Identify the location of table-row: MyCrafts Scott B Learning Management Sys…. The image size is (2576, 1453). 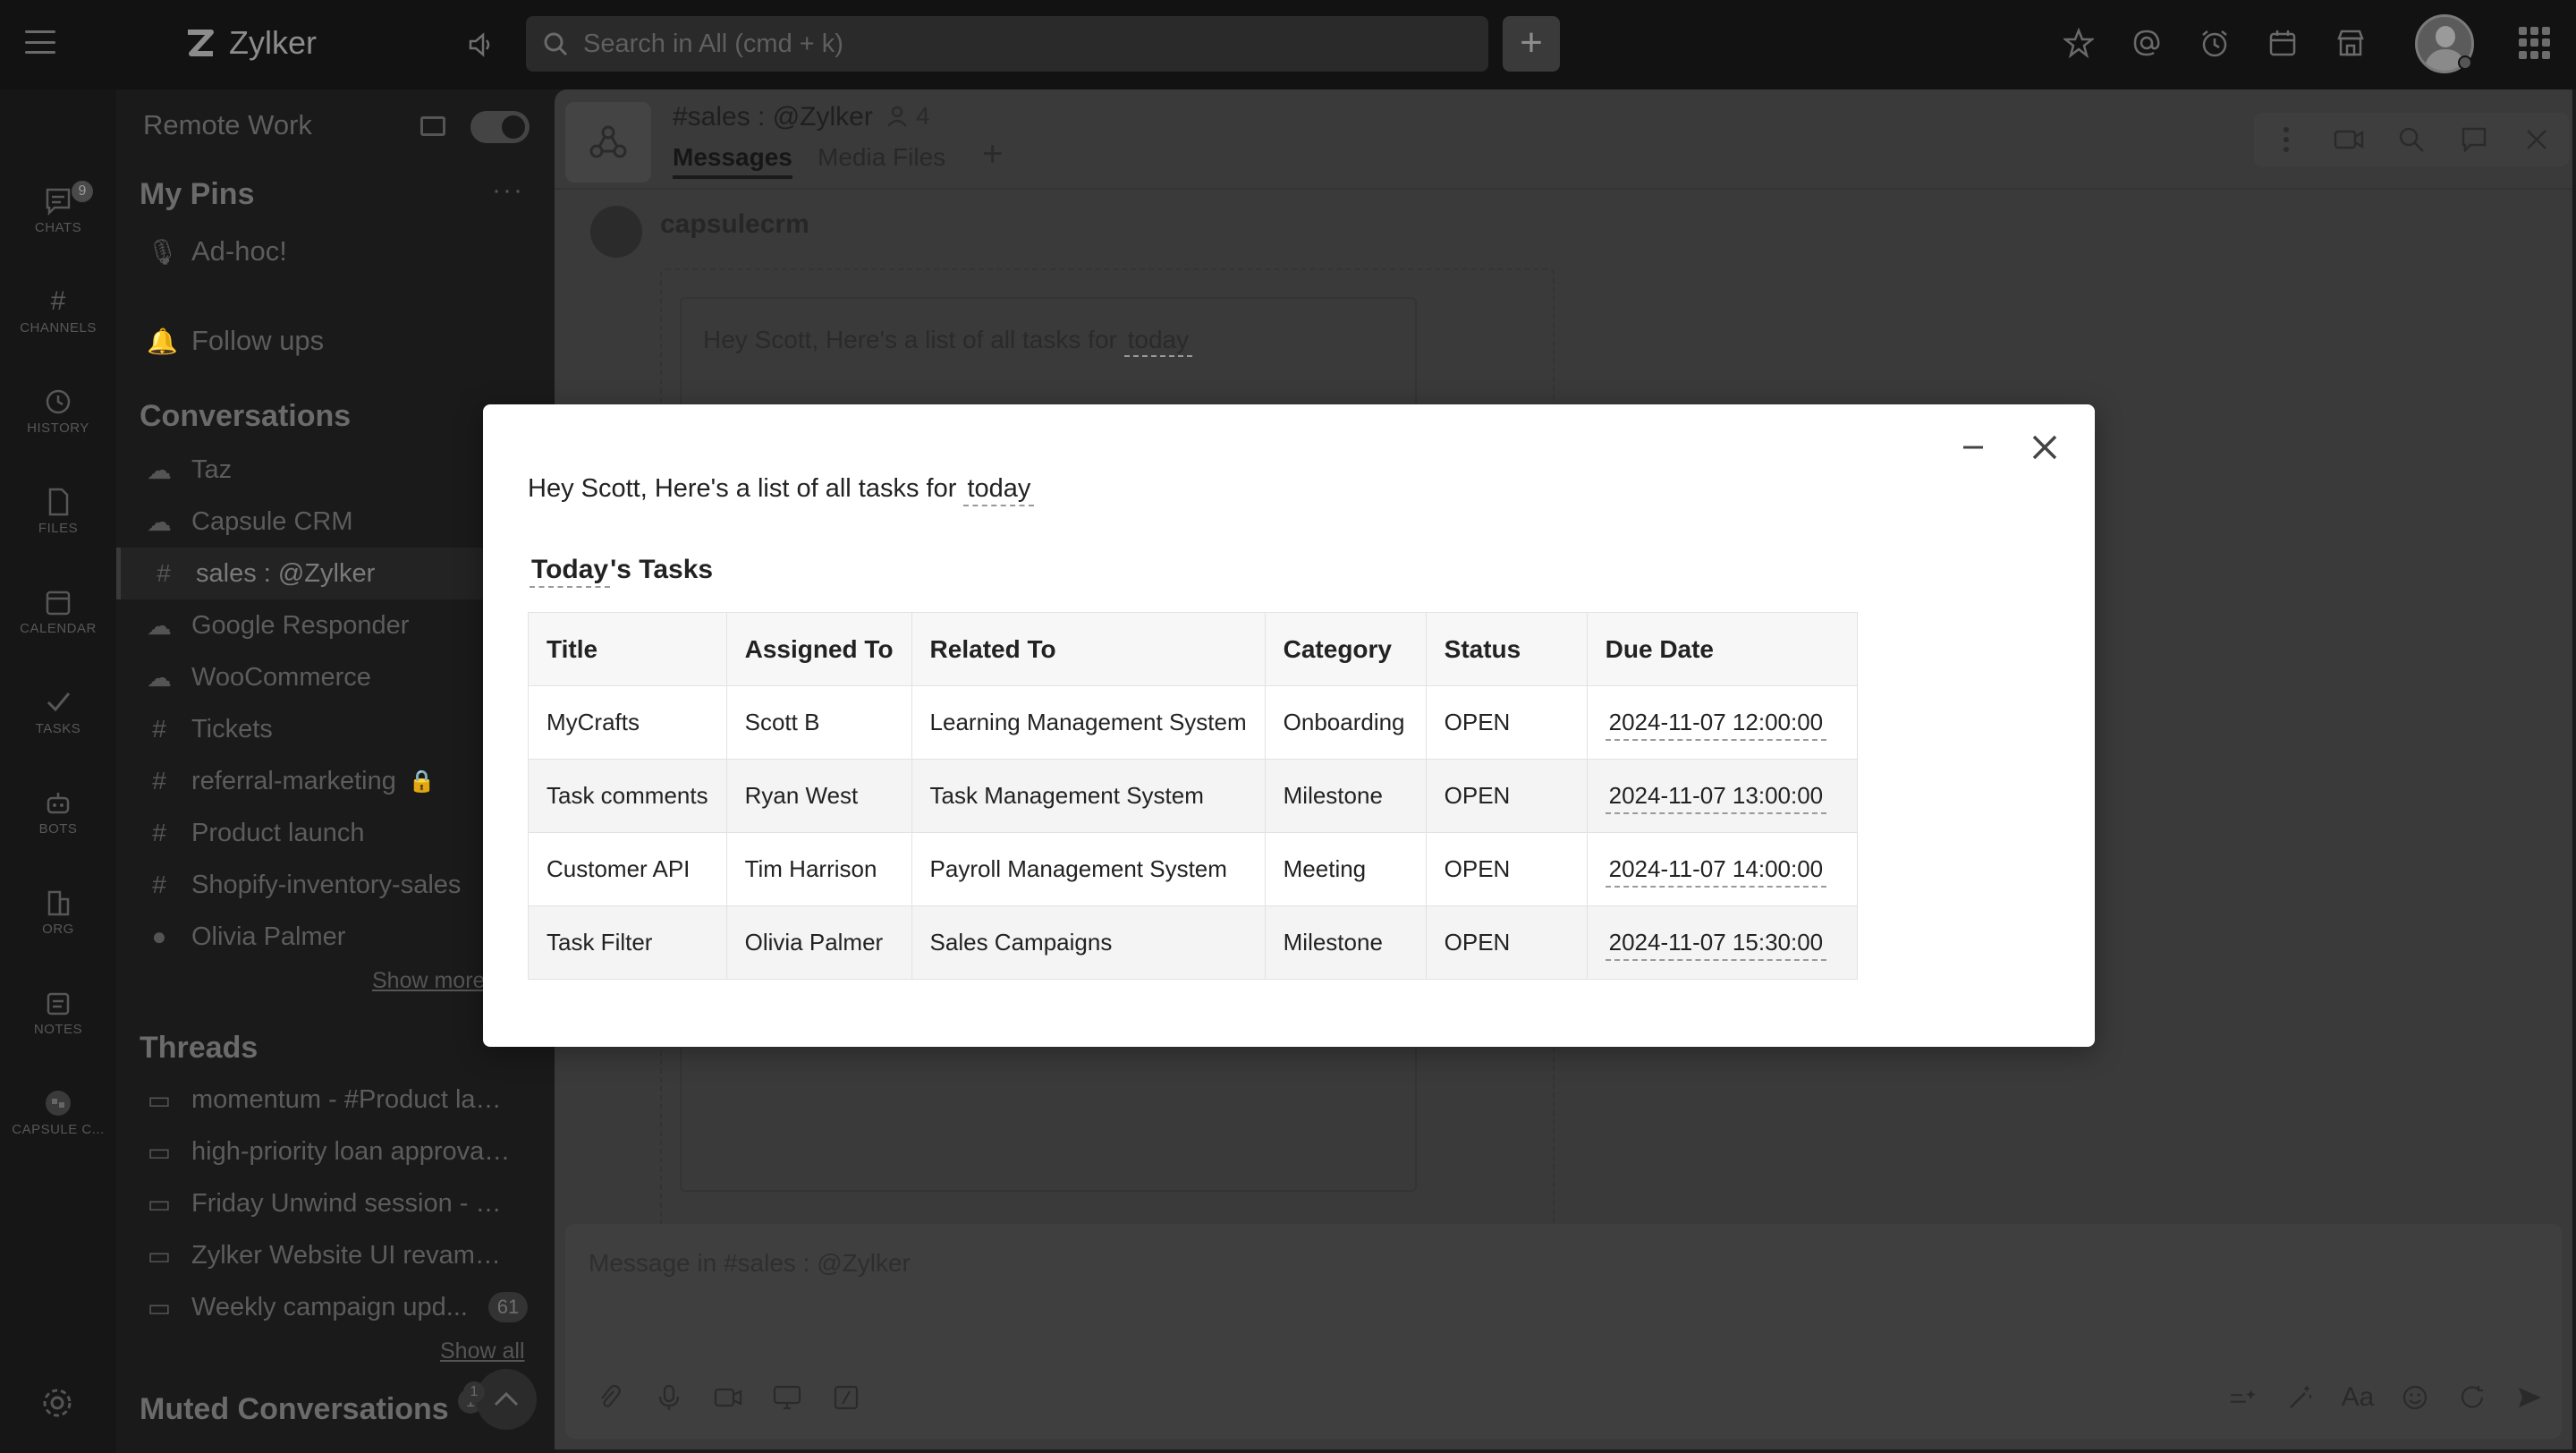
(1193, 722).